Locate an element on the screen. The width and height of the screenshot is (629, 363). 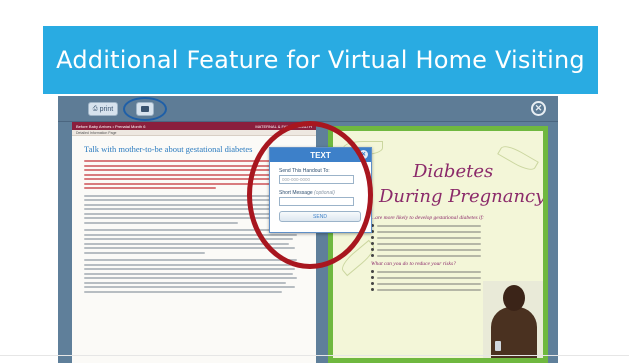
right-subheading-reduce: What can you do to reduce your risks? is located at coordinates (413, 264).